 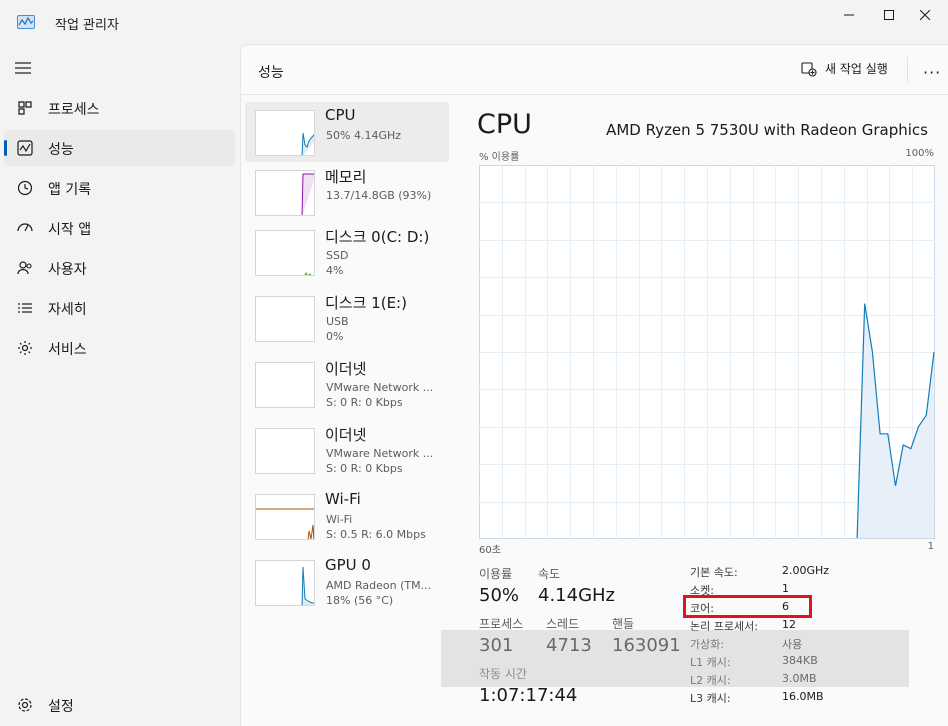 What do you see at coordinates (119, 705) in the screenshot?
I see `nav-item-settings: 설정` at bounding box center [119, 705].